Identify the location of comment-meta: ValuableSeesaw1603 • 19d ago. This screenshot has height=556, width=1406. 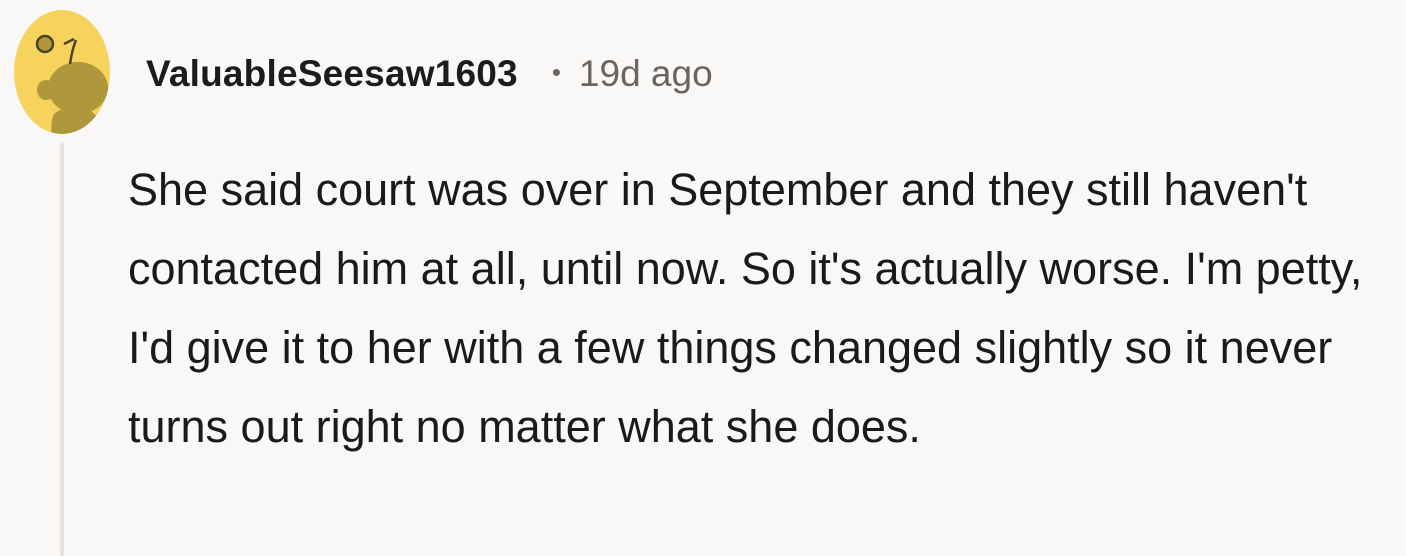
(429, 74).